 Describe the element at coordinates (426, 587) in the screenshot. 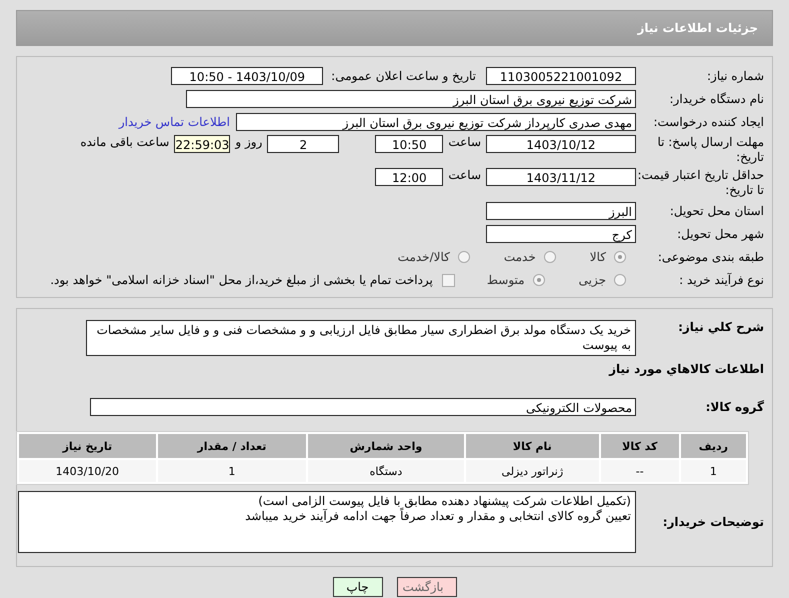

I see `back-button: بازگشت` at that location.